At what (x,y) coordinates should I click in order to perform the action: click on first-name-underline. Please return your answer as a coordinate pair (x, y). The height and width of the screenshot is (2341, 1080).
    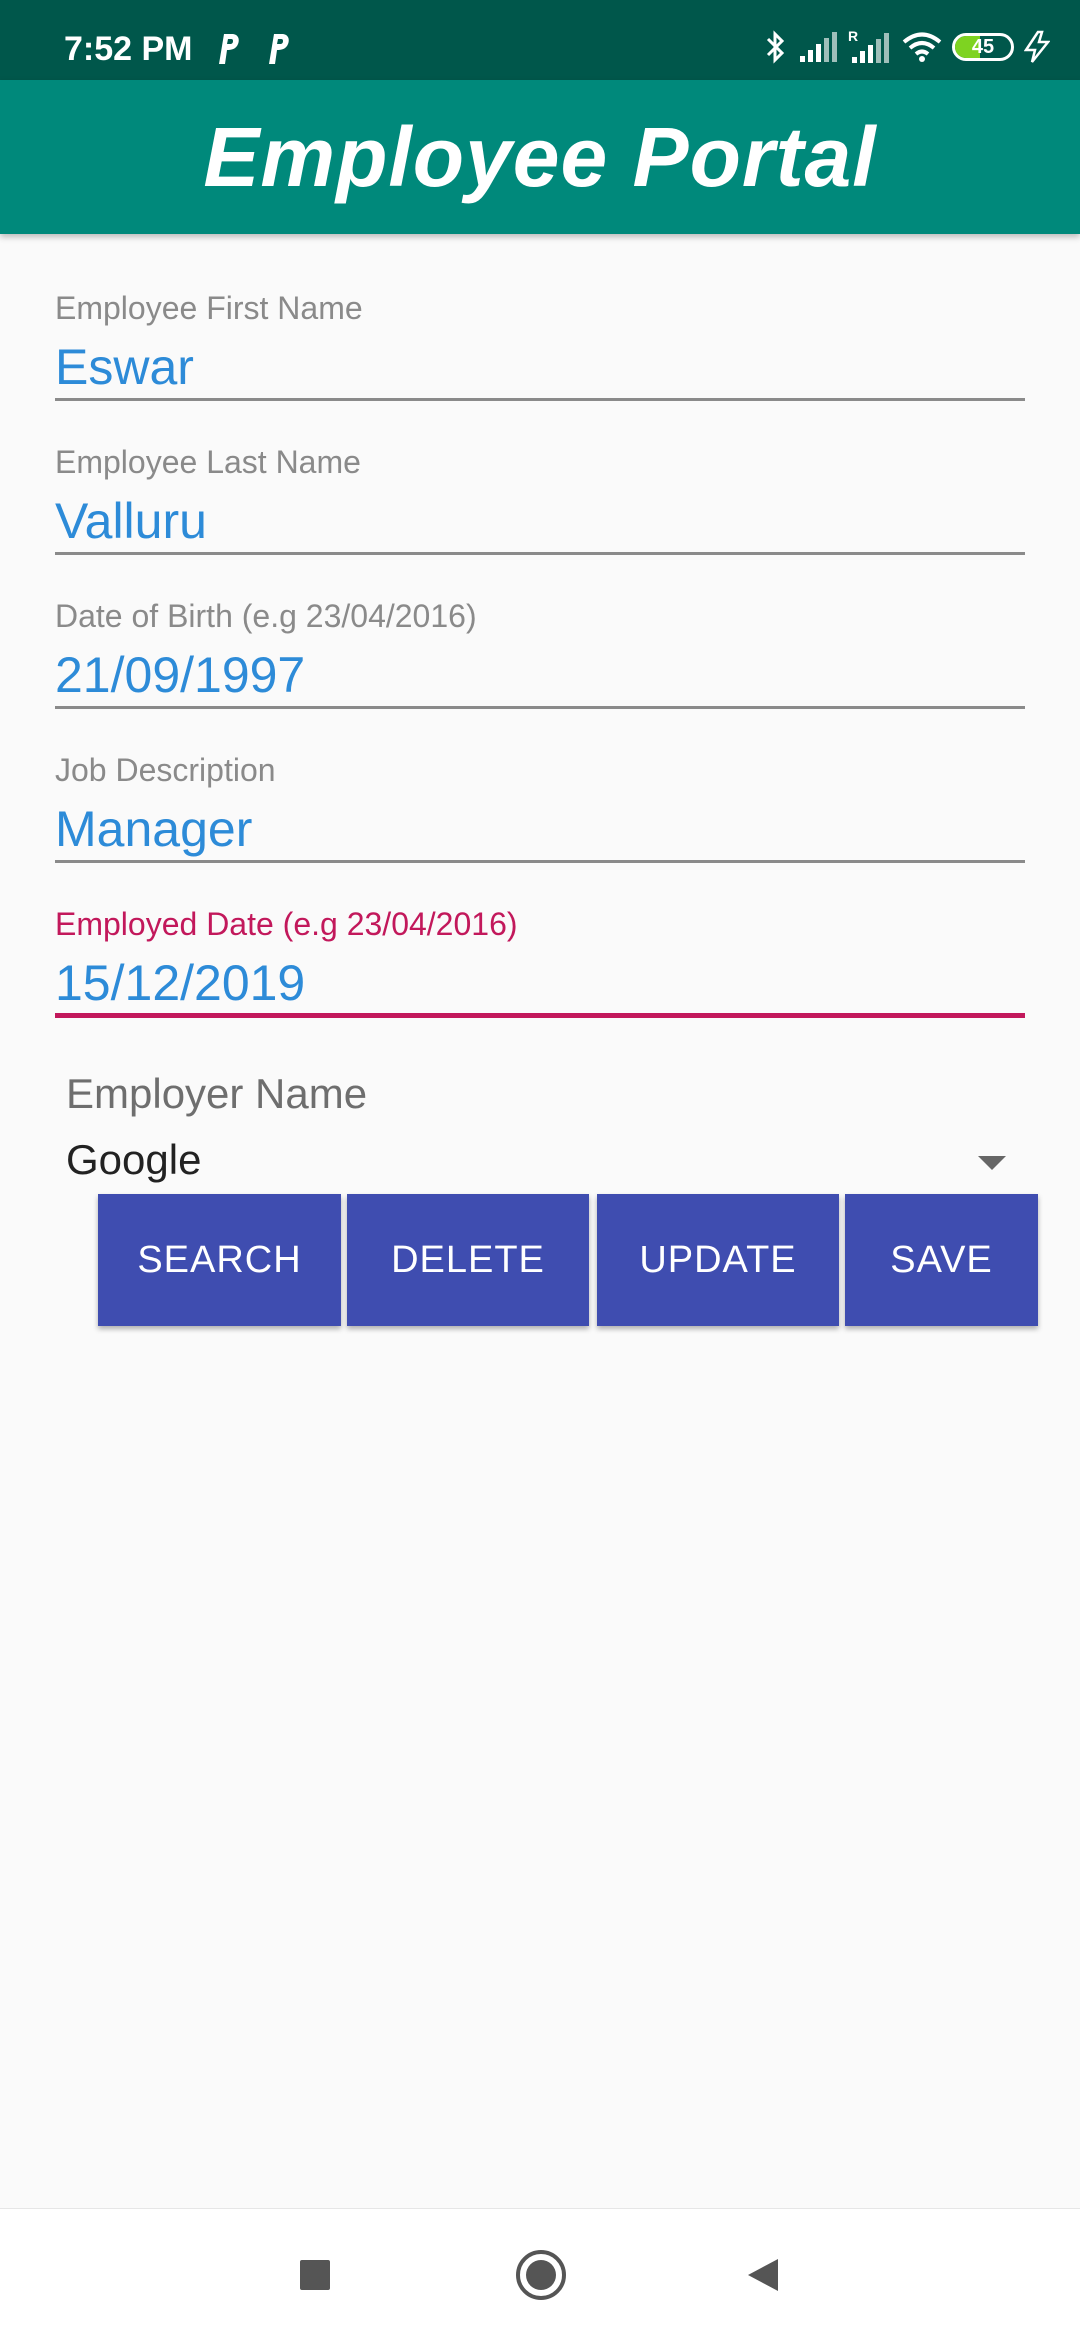
    Looking at the image, I should click on (540, 399).